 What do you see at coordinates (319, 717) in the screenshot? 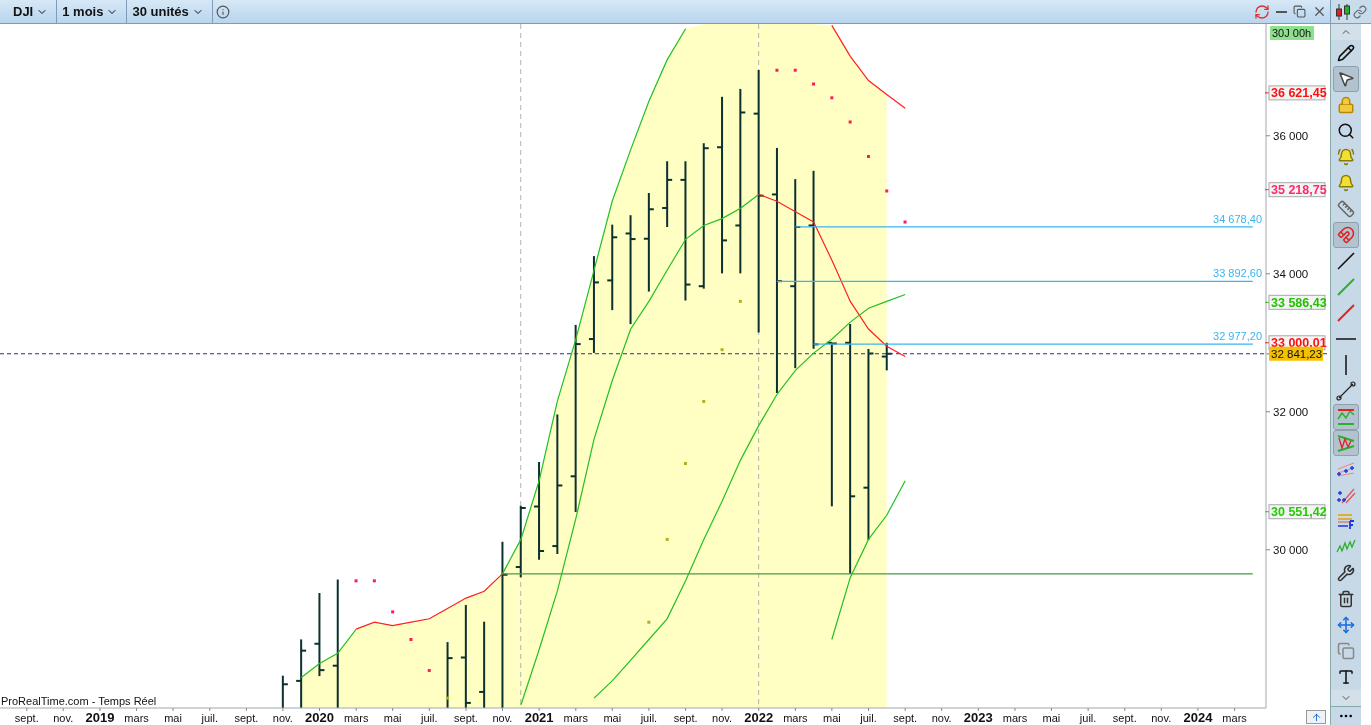
I see `axis-label: 2020` at bounding box center [319, 717].